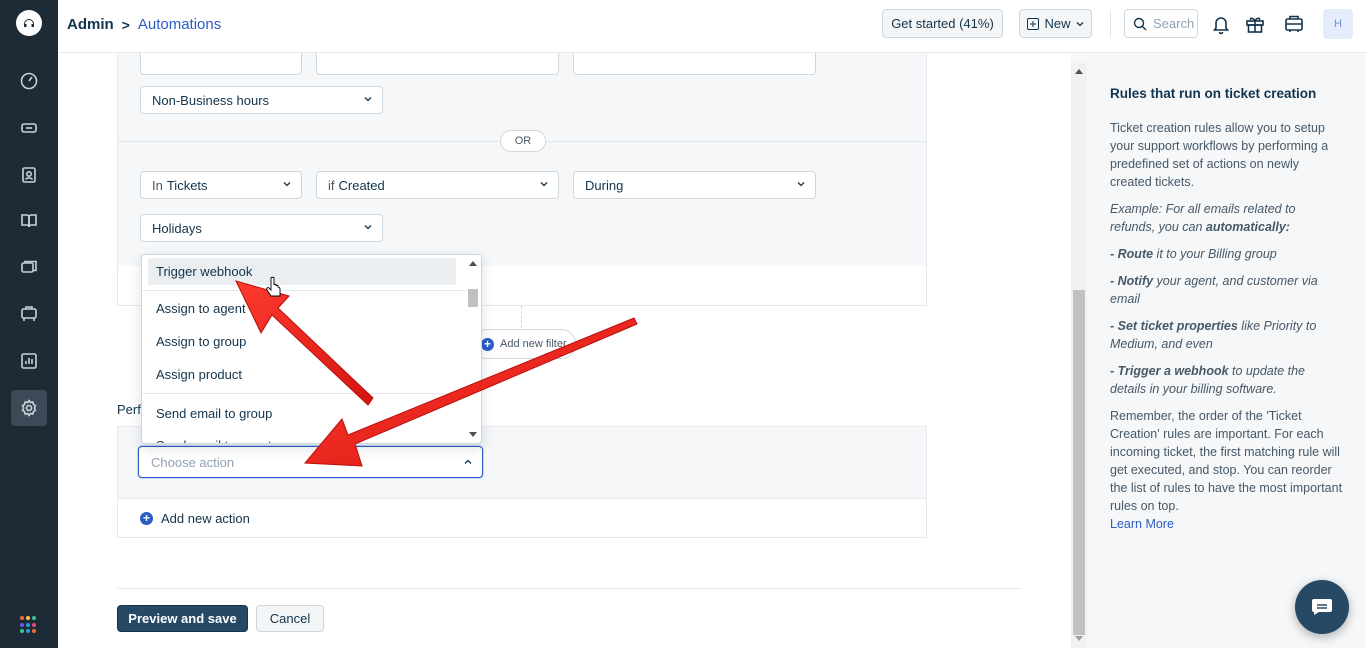 This screenshot has height=648, width=1366. What do you see at coordinates (177, 228) in the screenshot?
I see `holidays-value: Holidays` at bounding box center [177, 228].